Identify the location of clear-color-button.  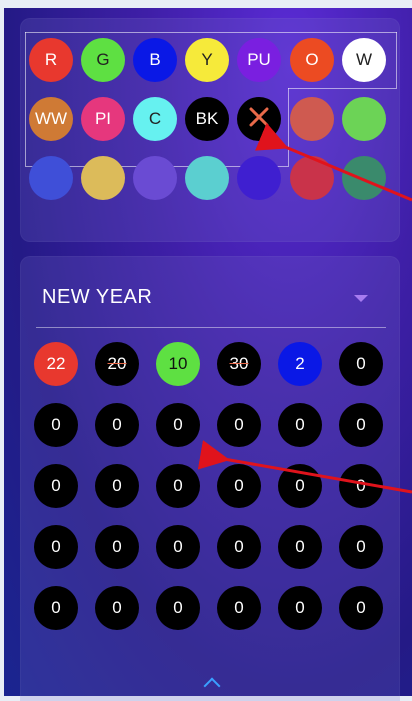
(259, 119).